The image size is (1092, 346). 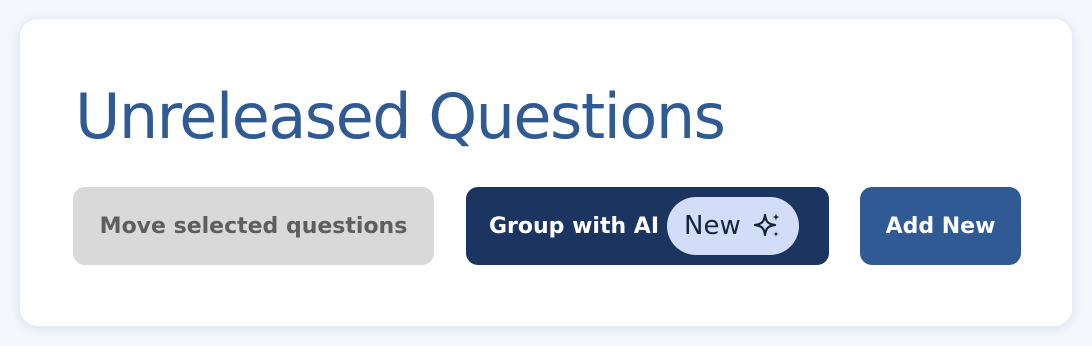 I want to click on new-badge: New, so click(x=733, y=226).